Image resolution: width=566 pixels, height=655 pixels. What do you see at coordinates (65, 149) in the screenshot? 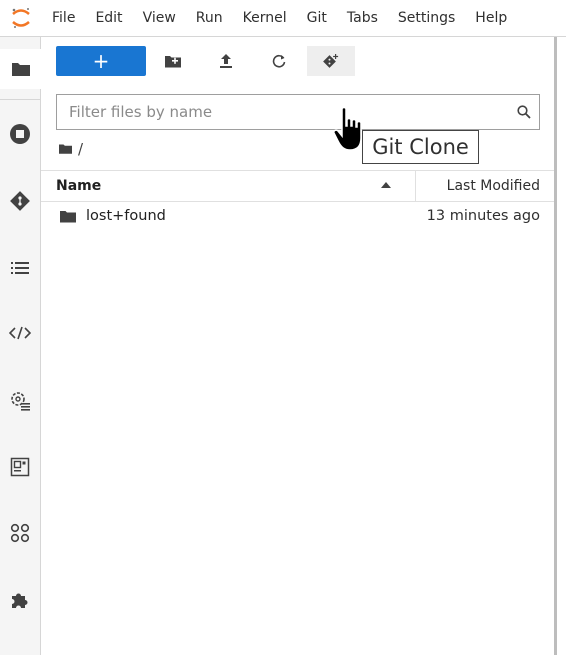
I see `home-folder-icon` at bounding box center [65, 149].